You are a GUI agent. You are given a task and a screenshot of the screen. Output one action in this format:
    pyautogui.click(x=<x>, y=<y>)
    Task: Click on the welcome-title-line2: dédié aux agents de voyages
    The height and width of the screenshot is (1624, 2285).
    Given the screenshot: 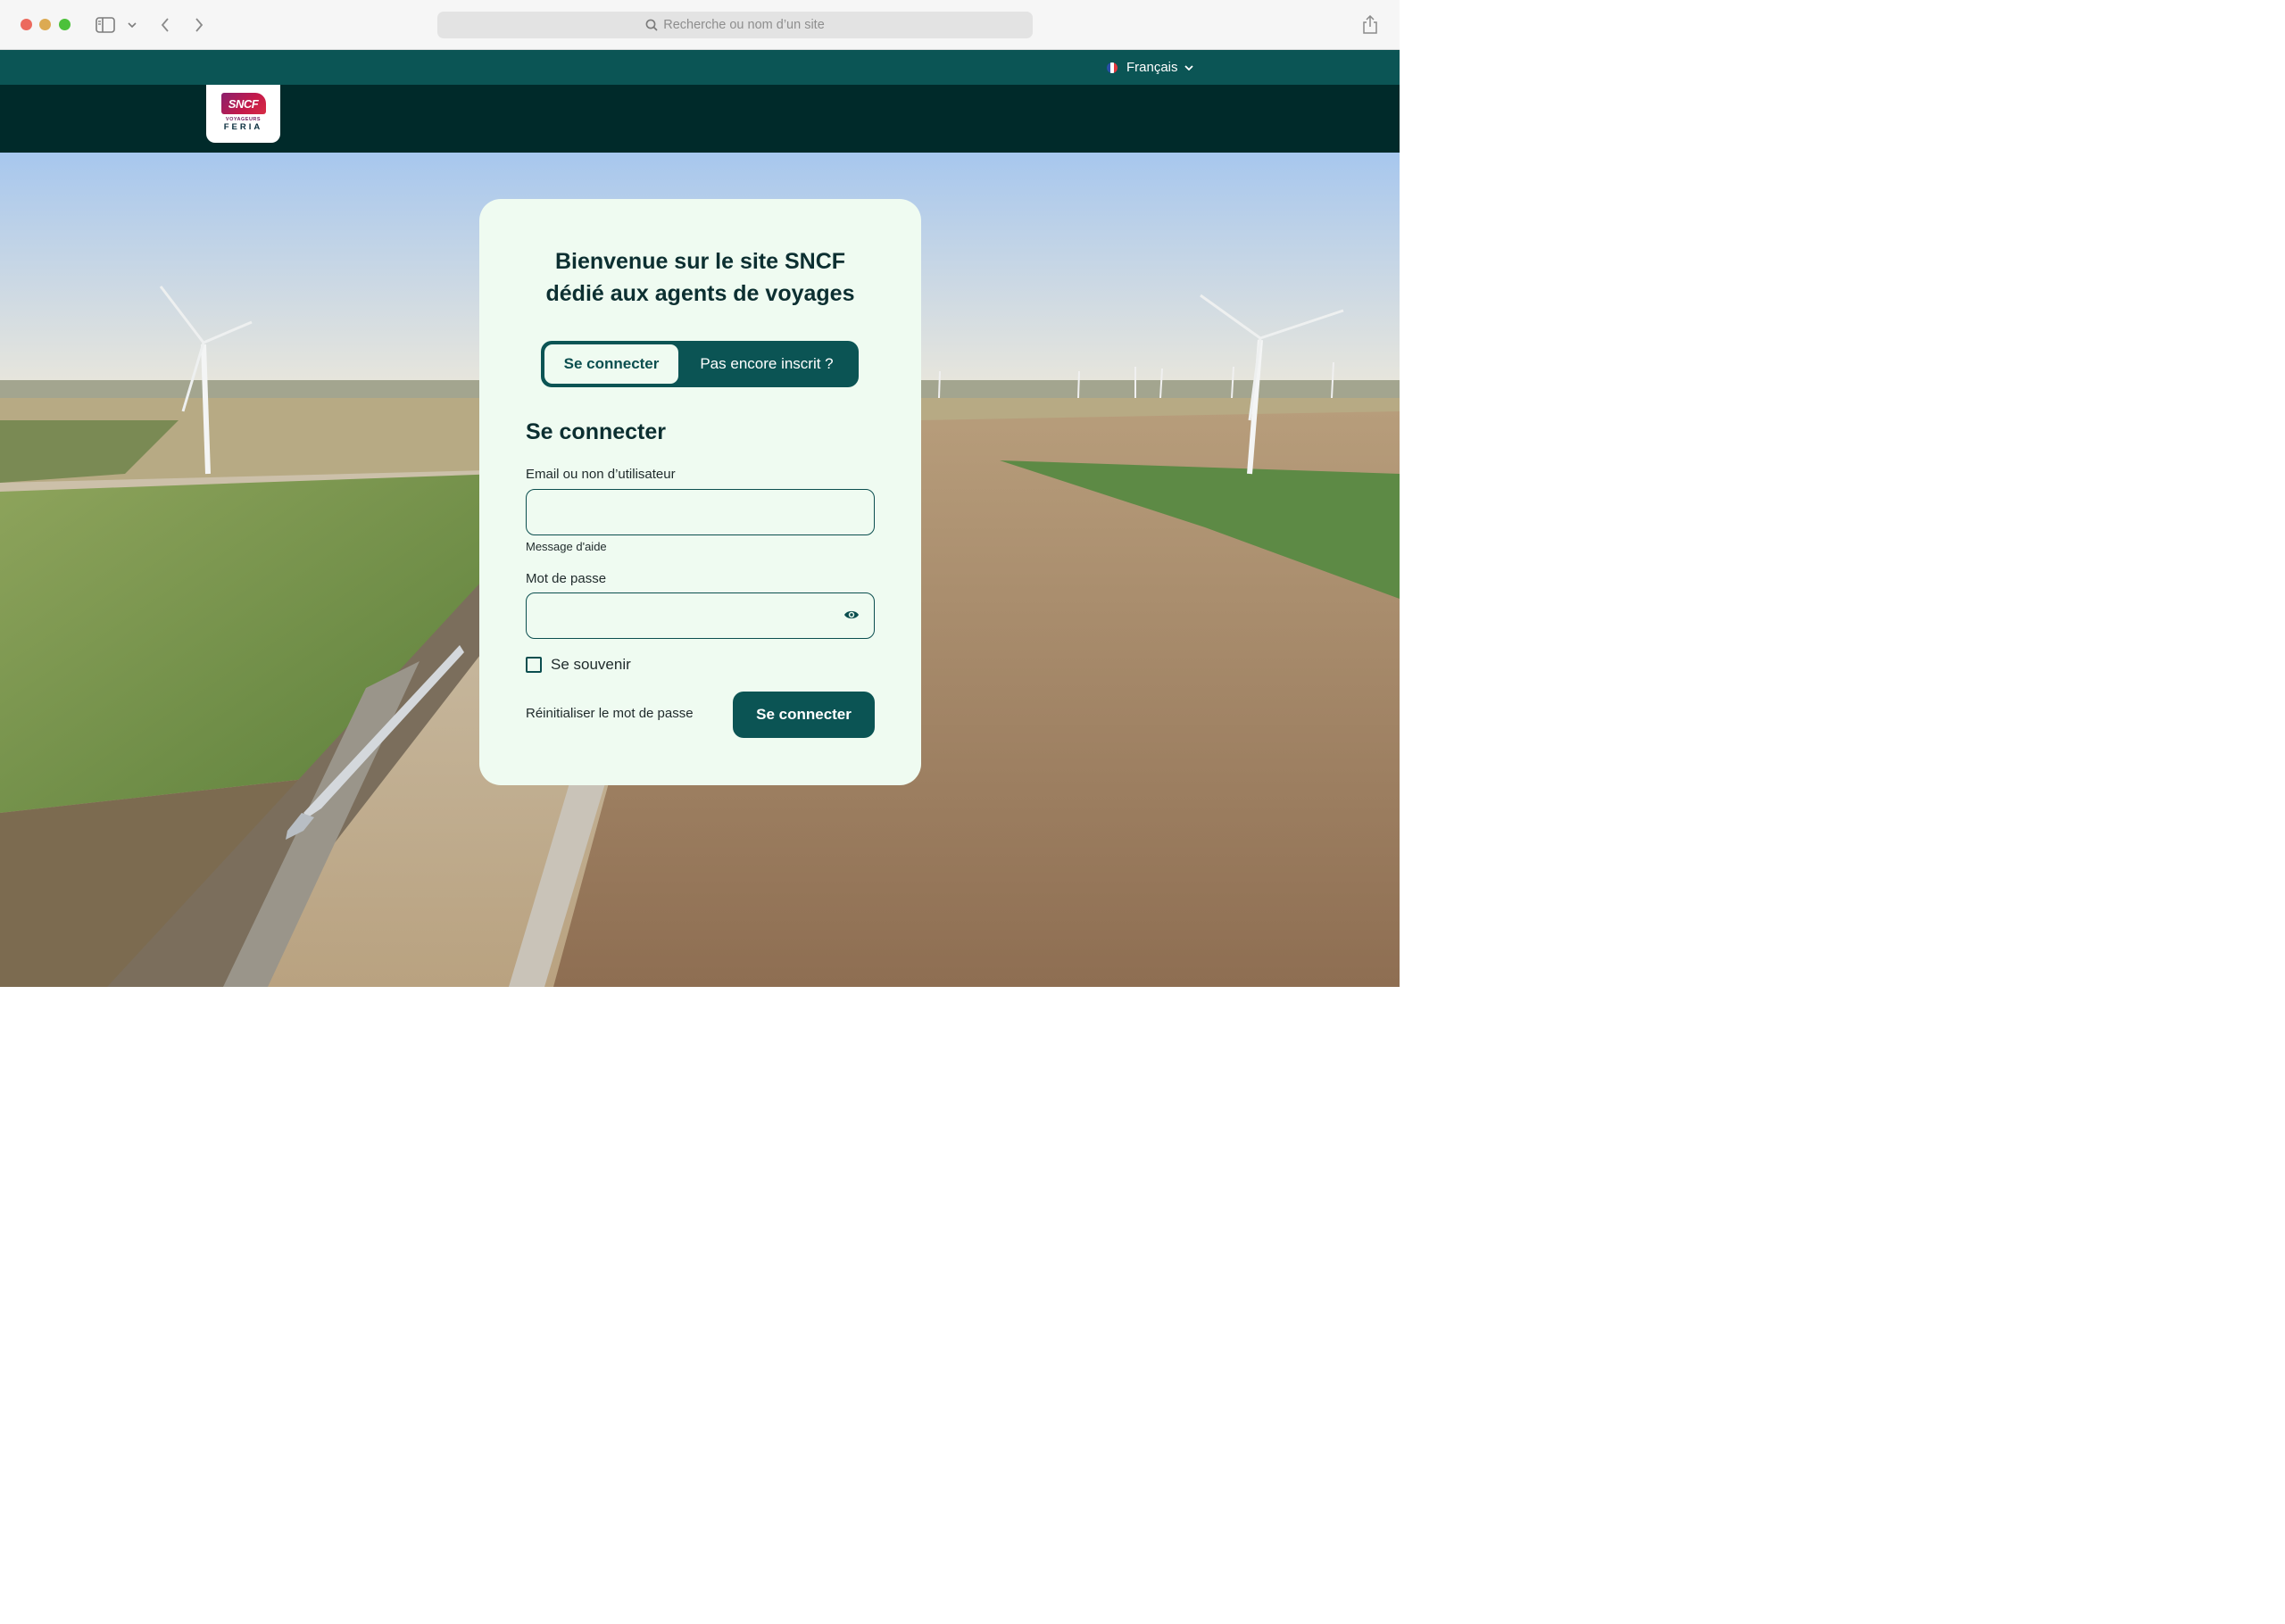 What is the action you would take?
    pyautogui.click(x=700, y=293)
    